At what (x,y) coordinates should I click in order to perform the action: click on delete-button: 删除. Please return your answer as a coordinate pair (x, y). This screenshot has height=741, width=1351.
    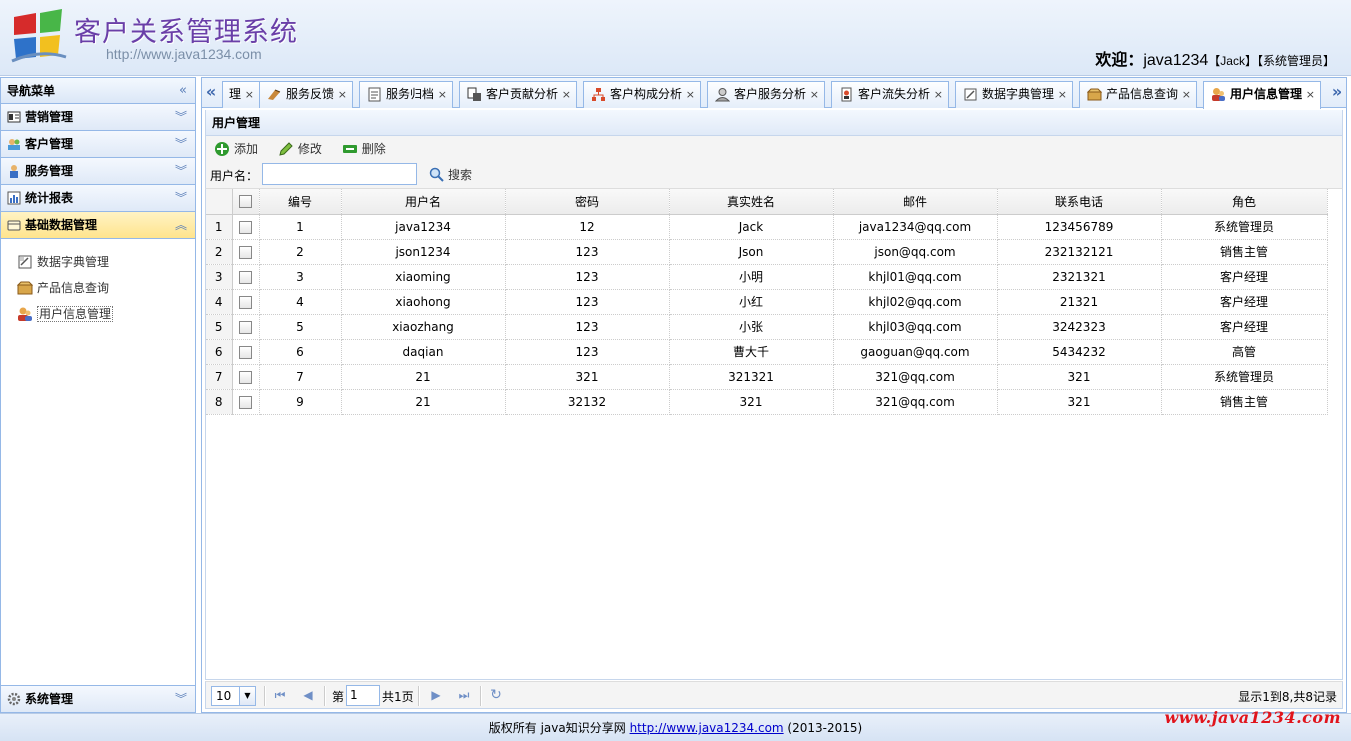
    Looking at the image, I should click on (363, 149).